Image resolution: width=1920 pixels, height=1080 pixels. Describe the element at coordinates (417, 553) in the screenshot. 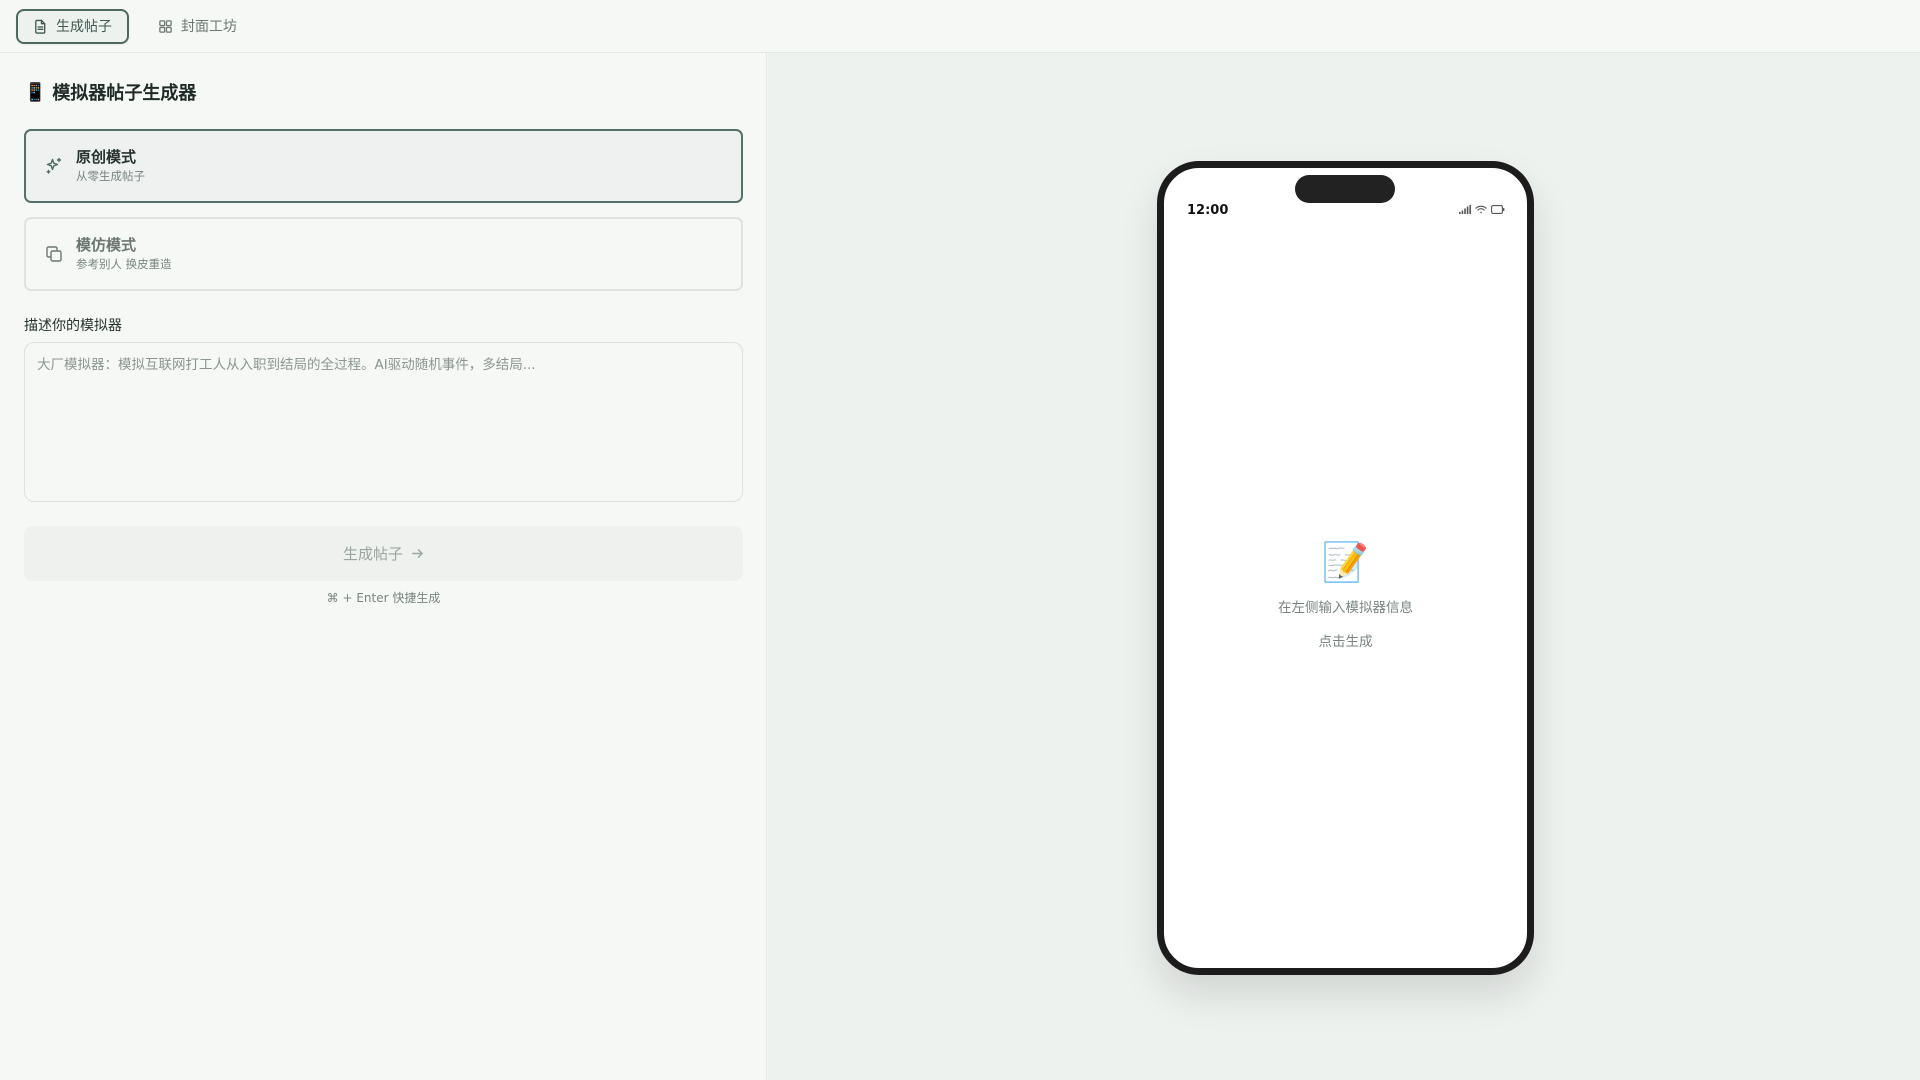

I see `arrow-right-icon` at that location.